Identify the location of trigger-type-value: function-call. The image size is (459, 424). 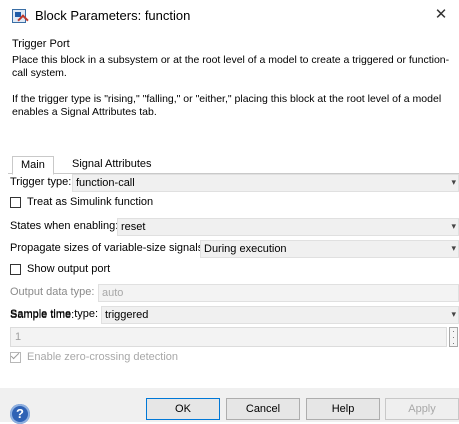
(105, 183).